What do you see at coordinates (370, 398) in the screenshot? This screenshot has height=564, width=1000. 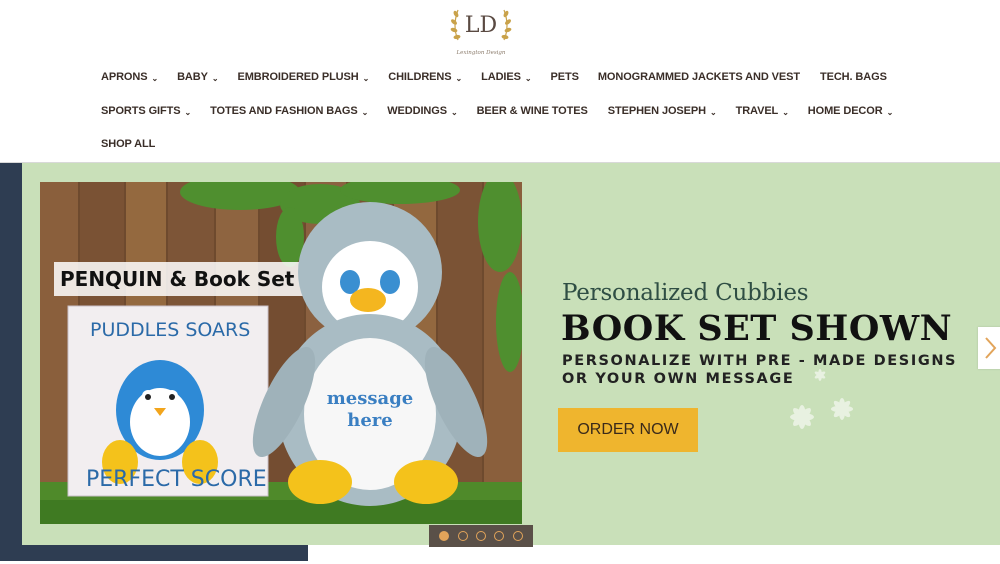 I see `plush-message-line1: message` at bounding box center [370, 398].